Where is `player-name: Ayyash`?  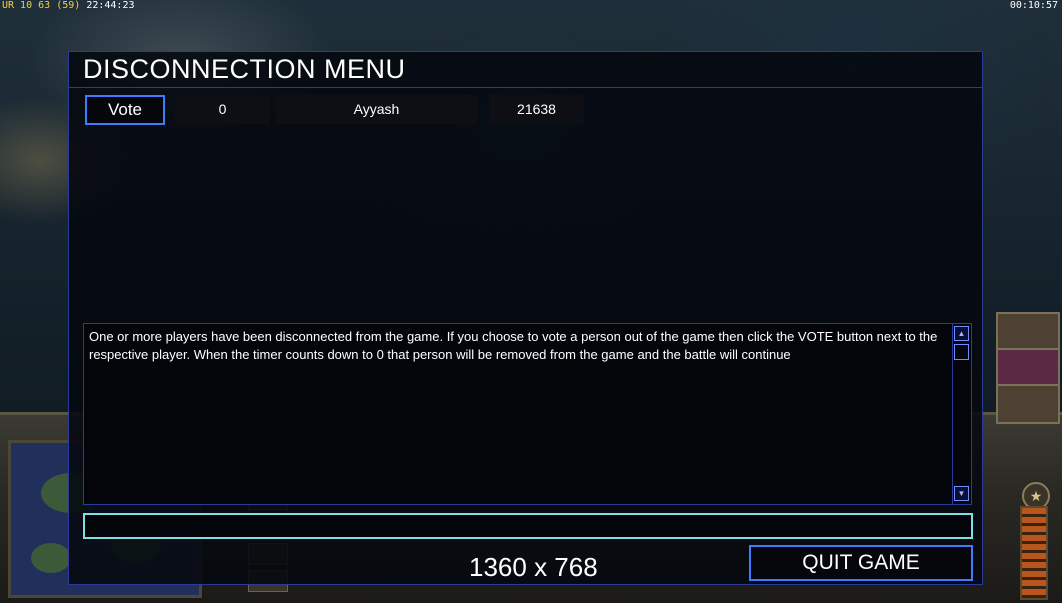 player-name: Ayyash is located at coordinates (376, 109).